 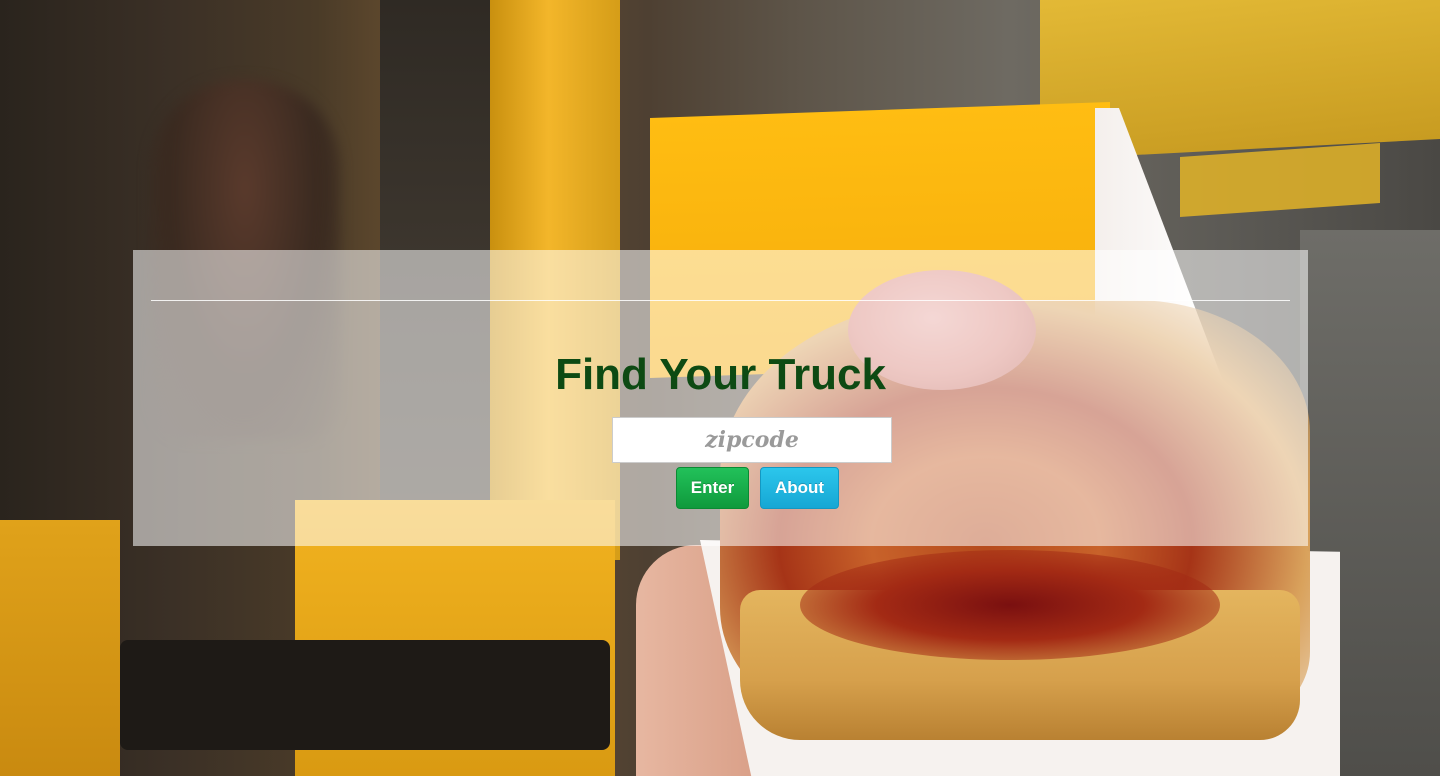 I want to click on divider, so click(x=720, y=300).